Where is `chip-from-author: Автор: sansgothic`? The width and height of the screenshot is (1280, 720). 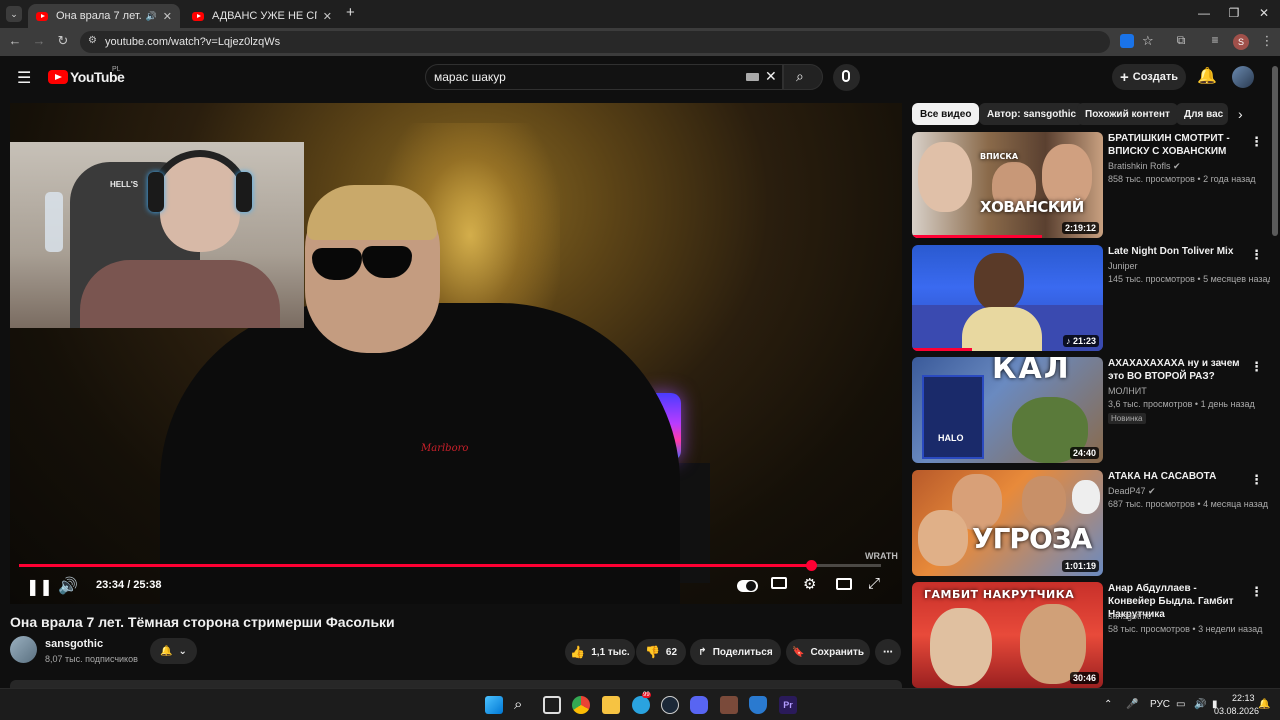 chip-from-author: Автор: sansgothic is located at coordinates (1032, 114).